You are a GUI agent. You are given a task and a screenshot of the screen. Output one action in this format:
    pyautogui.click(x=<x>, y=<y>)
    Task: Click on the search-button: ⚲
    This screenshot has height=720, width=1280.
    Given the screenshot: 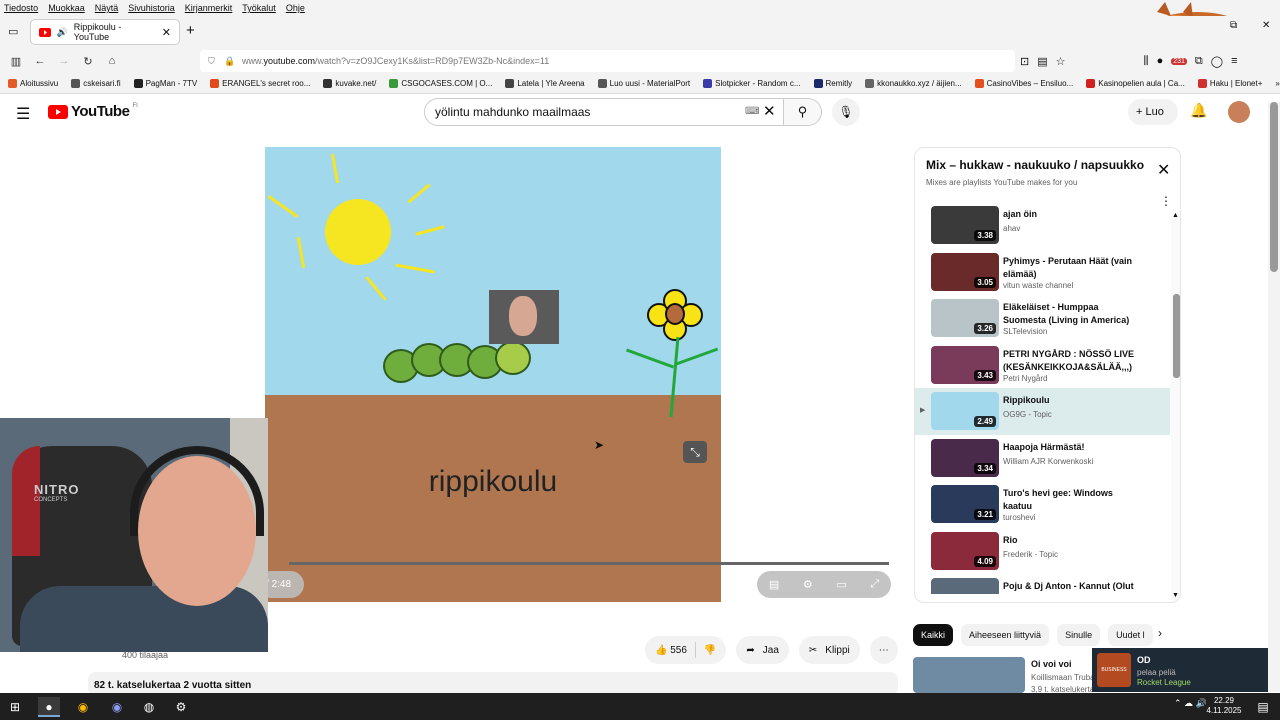 What is the action you would take?
    pyautogui.click(x=803, y=112)
    